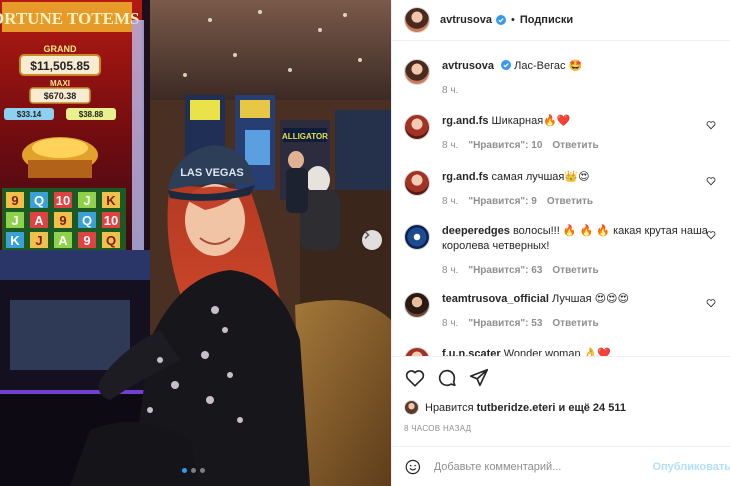 The image size is (730, 486). I want to click on post-header: avtrusova • Подписки, so click(561, 20).